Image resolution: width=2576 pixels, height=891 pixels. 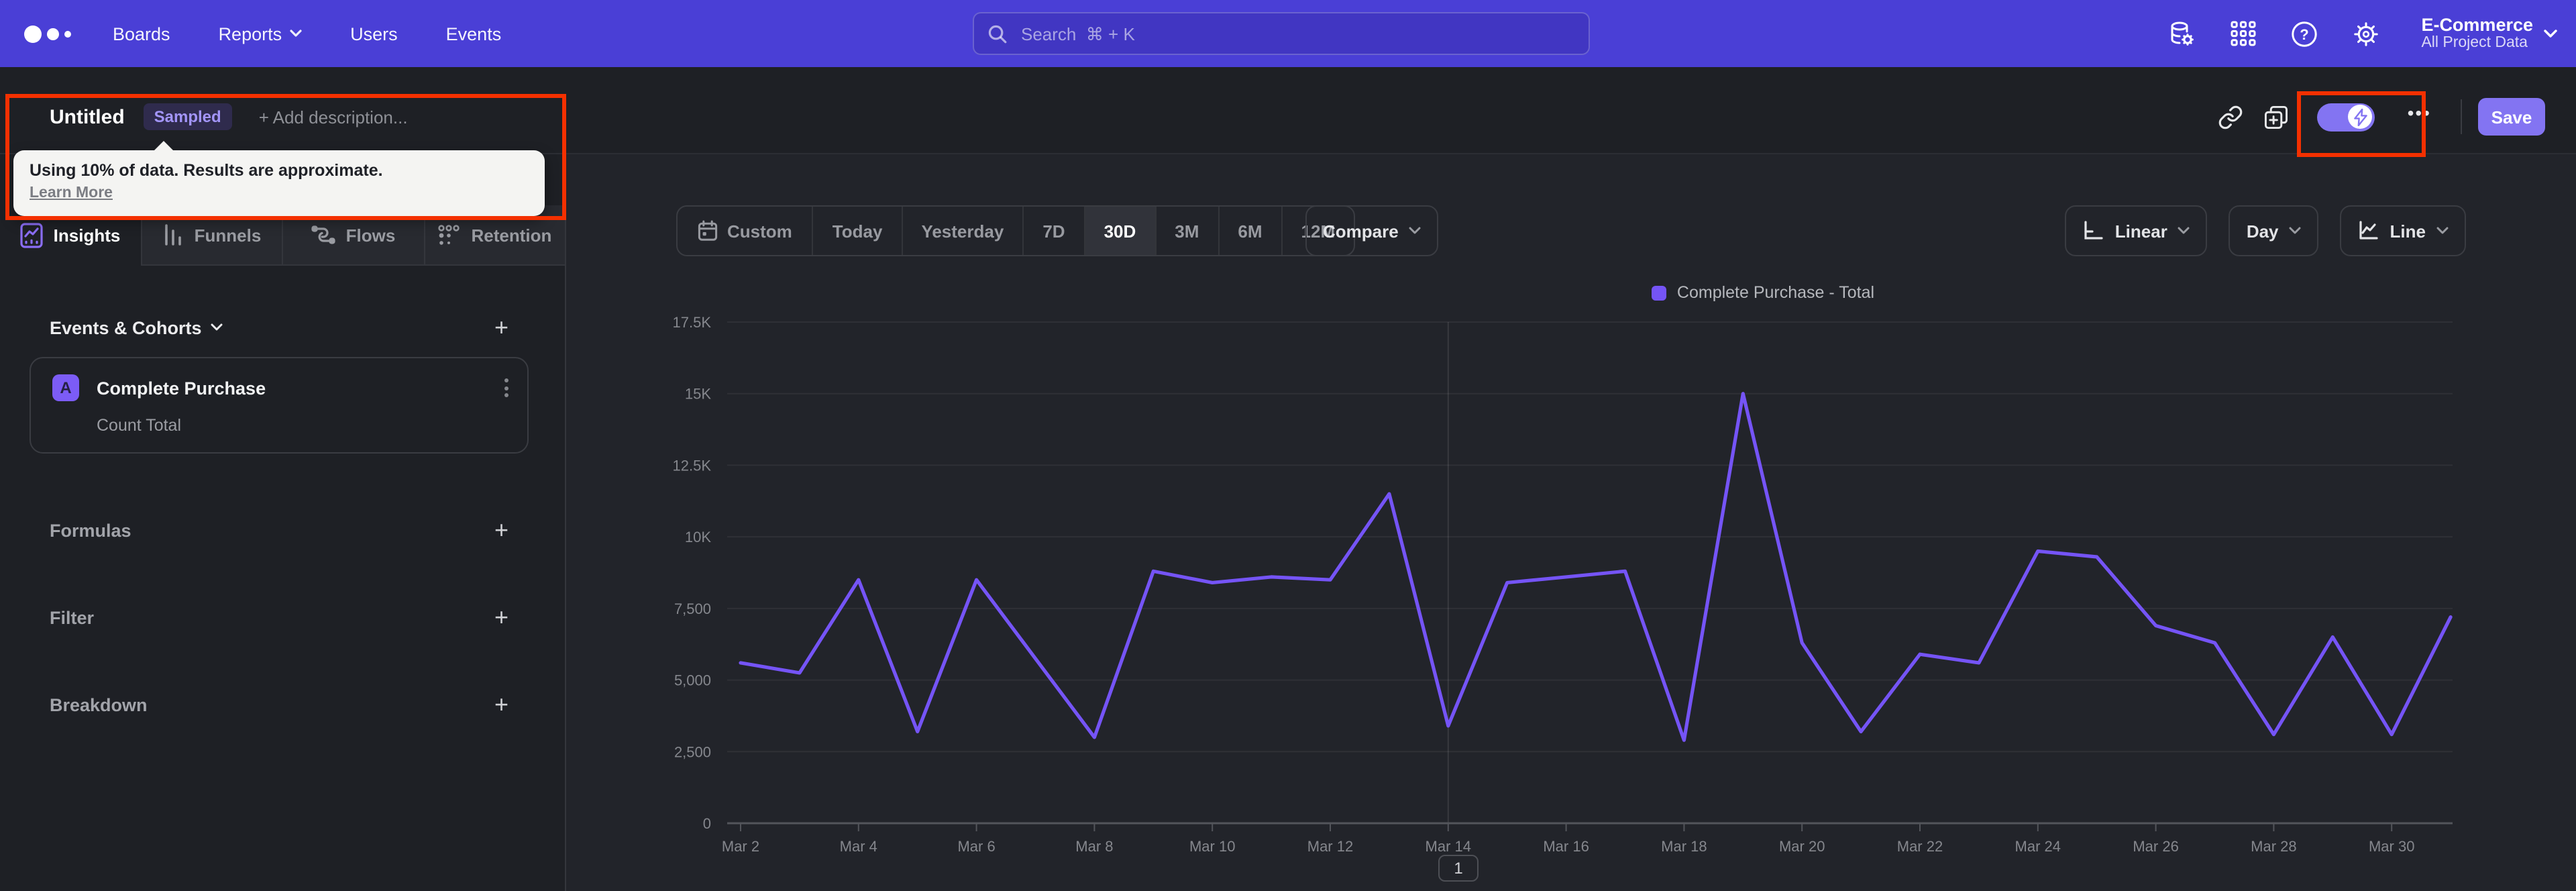 I want to click on range-7d: 7D, so click(x=1052, y=231).